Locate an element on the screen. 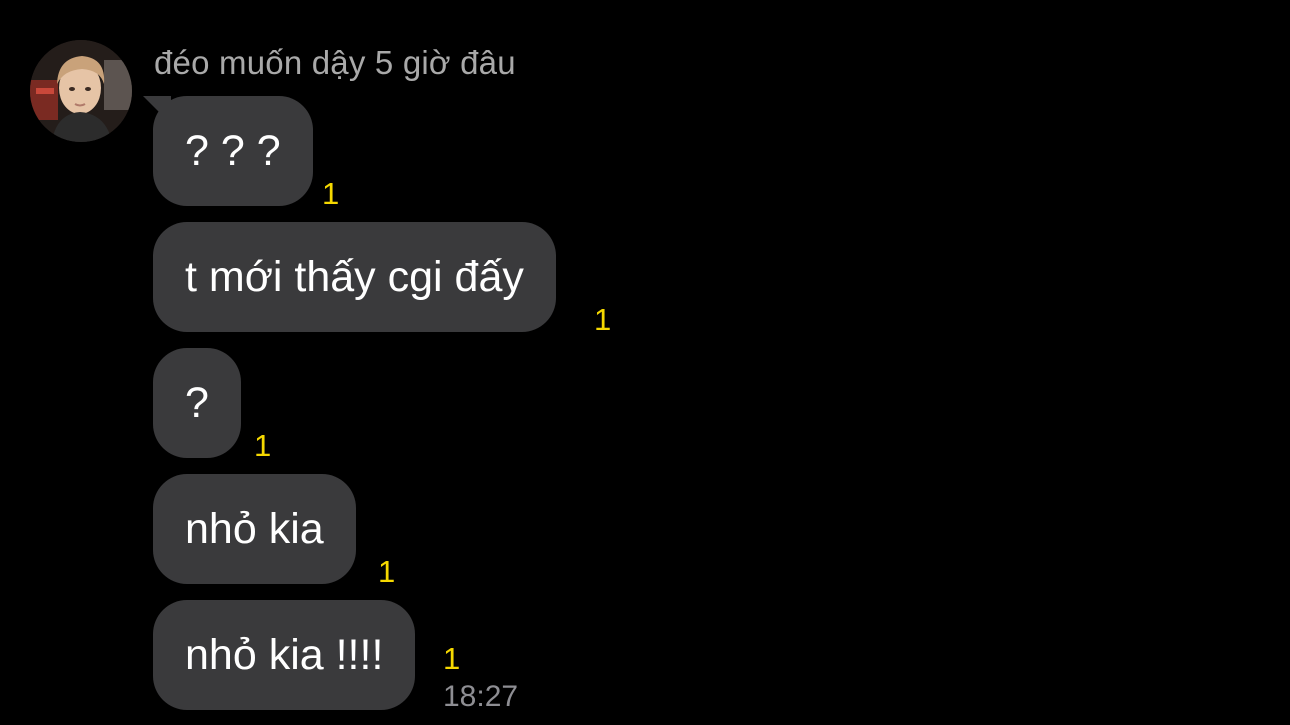 The height and width of the screenshot is (725, 1290). sender-name: đéo muốn dậy 5 giờ đâu is located at coordinates (335, 62).